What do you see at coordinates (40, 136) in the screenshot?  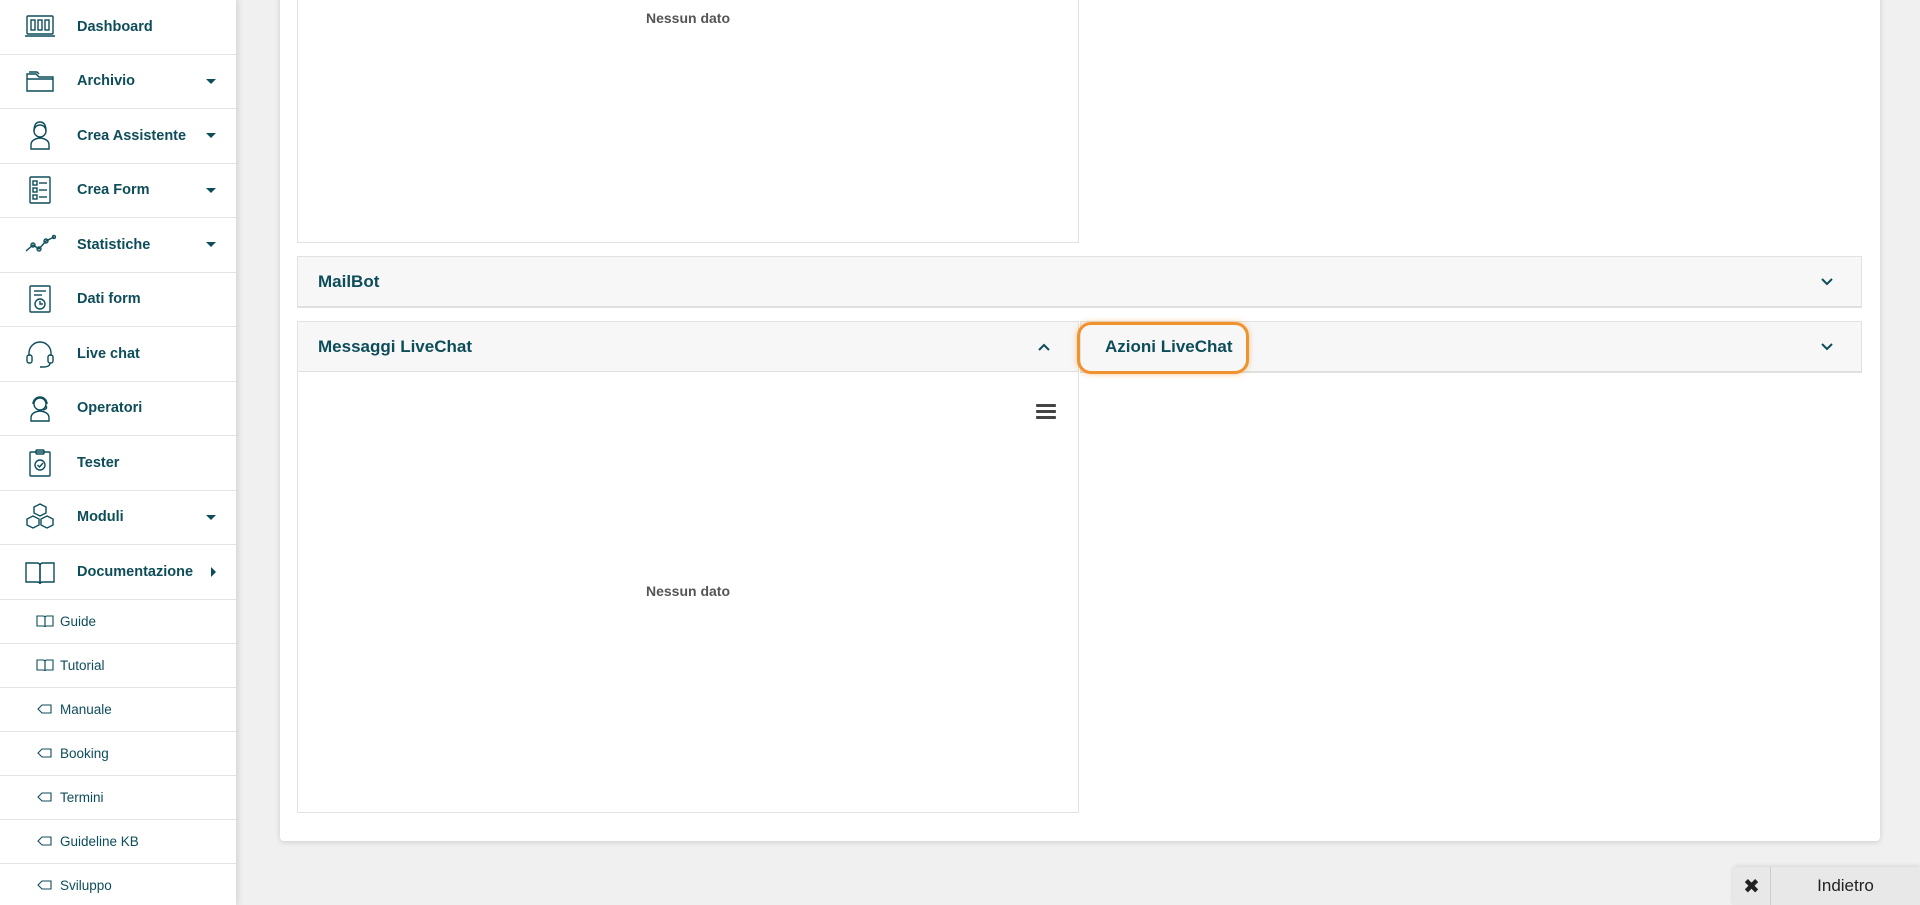 I see `assistant-icon` at bounding box center [40, 136].